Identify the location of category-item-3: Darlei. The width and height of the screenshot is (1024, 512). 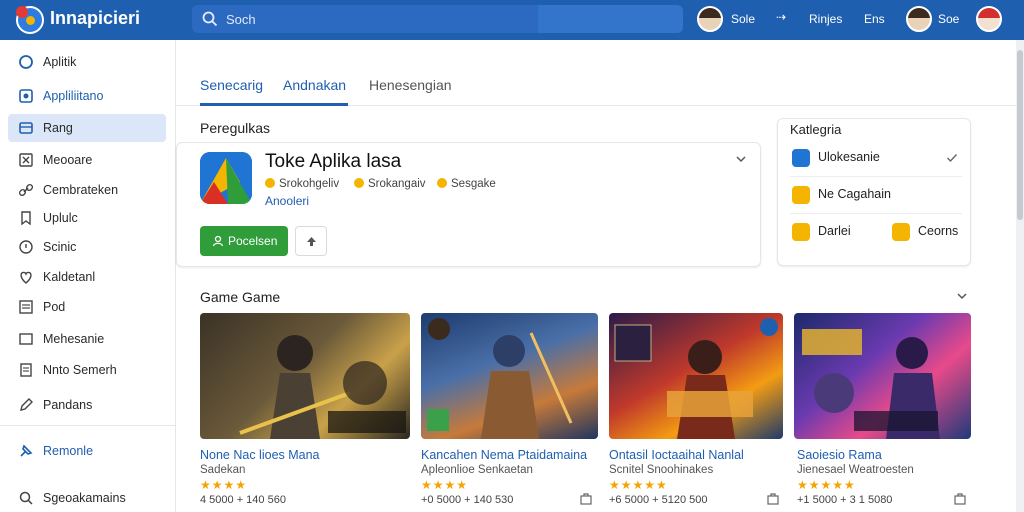
(835, 232).